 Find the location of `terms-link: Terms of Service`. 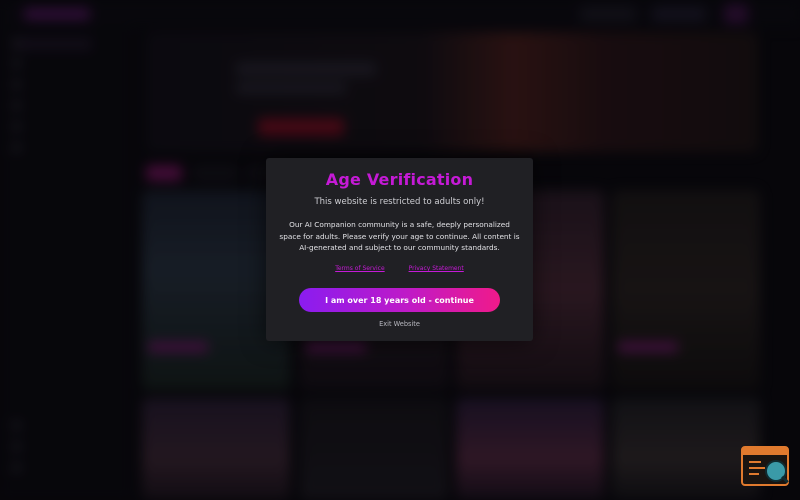

terms-link: Terms of Service is located at coordinates (359, 268).